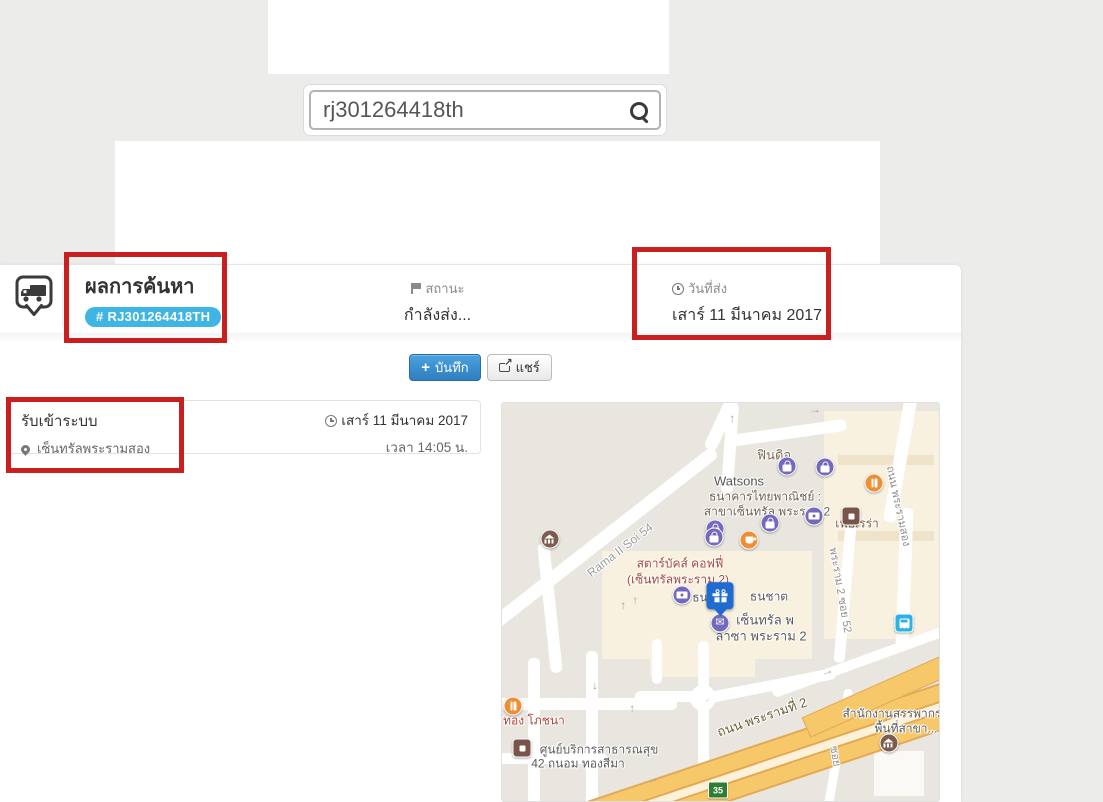 The width and height of the screenshot is (1103, 802). What do you see at coordinates (718, 790) in the screenshot?
I see `route-shield-35: 35` at bounding box center [718, 790].